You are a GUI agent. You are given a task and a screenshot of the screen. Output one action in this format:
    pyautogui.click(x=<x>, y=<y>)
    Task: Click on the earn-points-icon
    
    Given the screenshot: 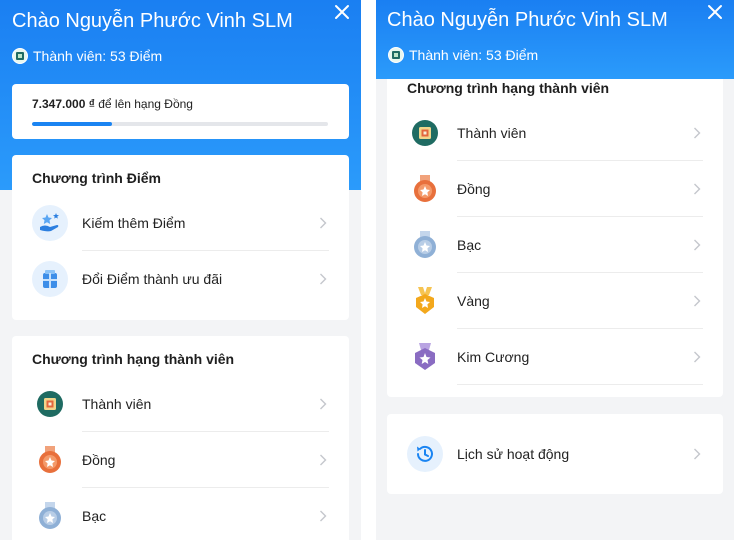 What is the action you would take?
    pyautogui.click(x=50, y=223)
    